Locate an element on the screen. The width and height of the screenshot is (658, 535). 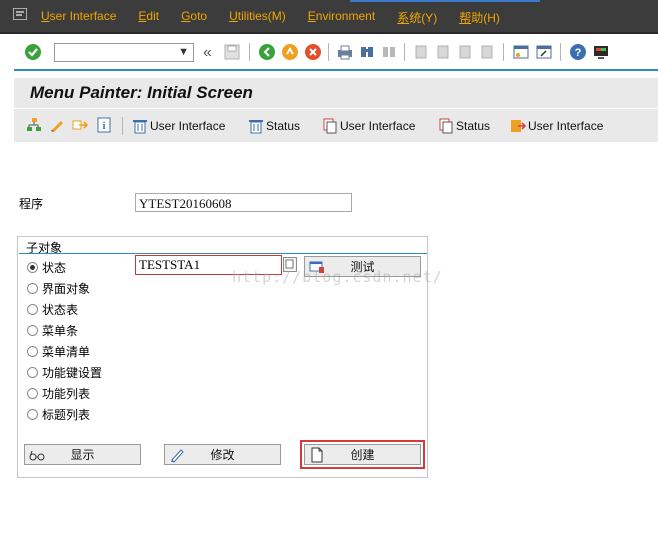
menu-item-1: Edit is located at coordinates (148, 17).